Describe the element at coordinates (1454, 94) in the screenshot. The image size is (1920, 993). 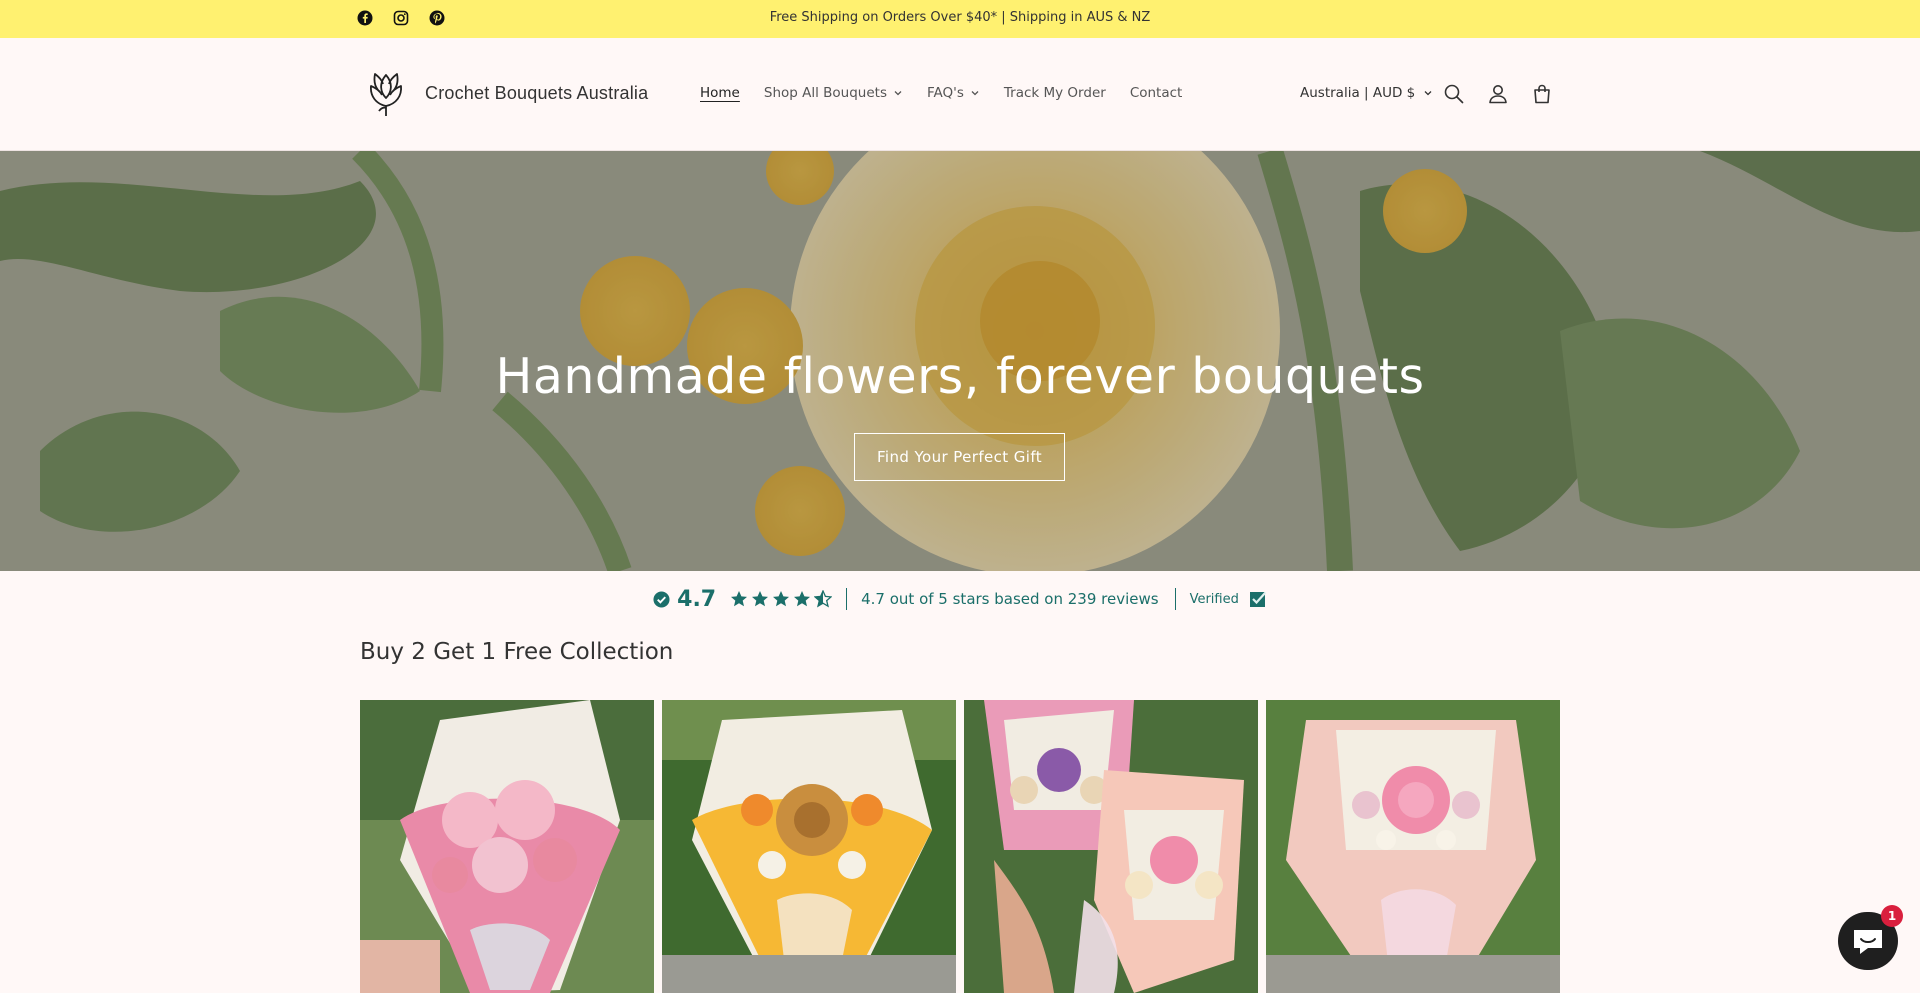
I see `search-icon` at that location.